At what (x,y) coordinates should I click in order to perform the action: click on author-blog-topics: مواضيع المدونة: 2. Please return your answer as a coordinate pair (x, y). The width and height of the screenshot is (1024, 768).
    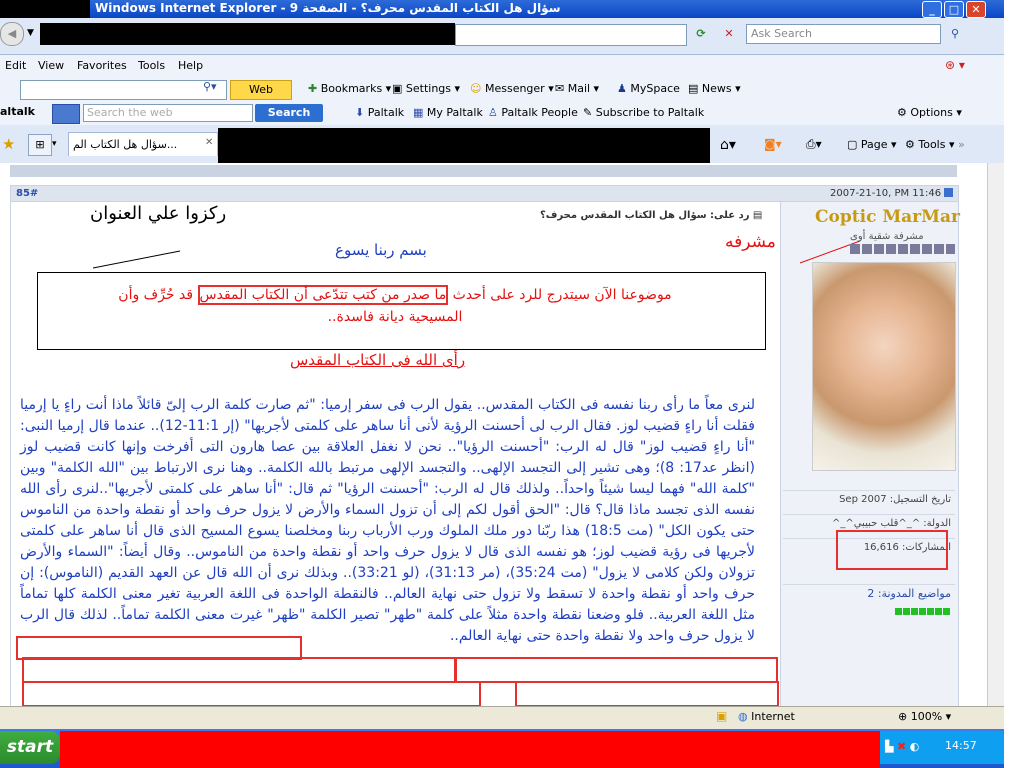
    Looking at the image, I should click on (869, 593).